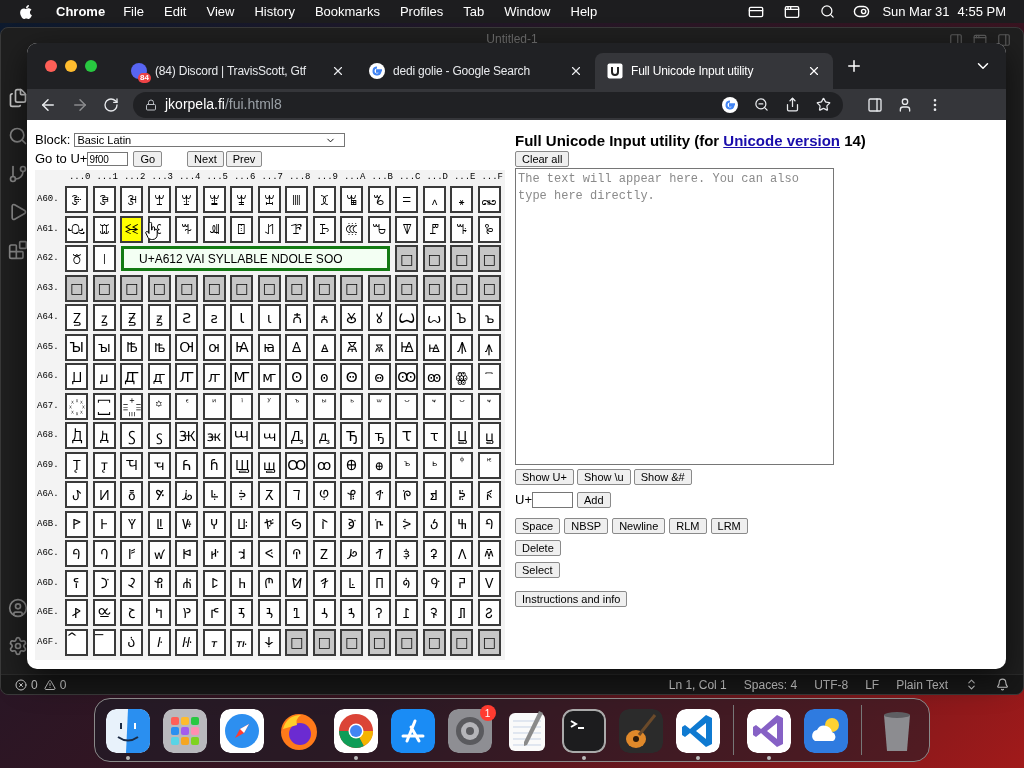 The image size is (1024, 768). I want to click on character-cell: ꚽ, so click(434, 524).